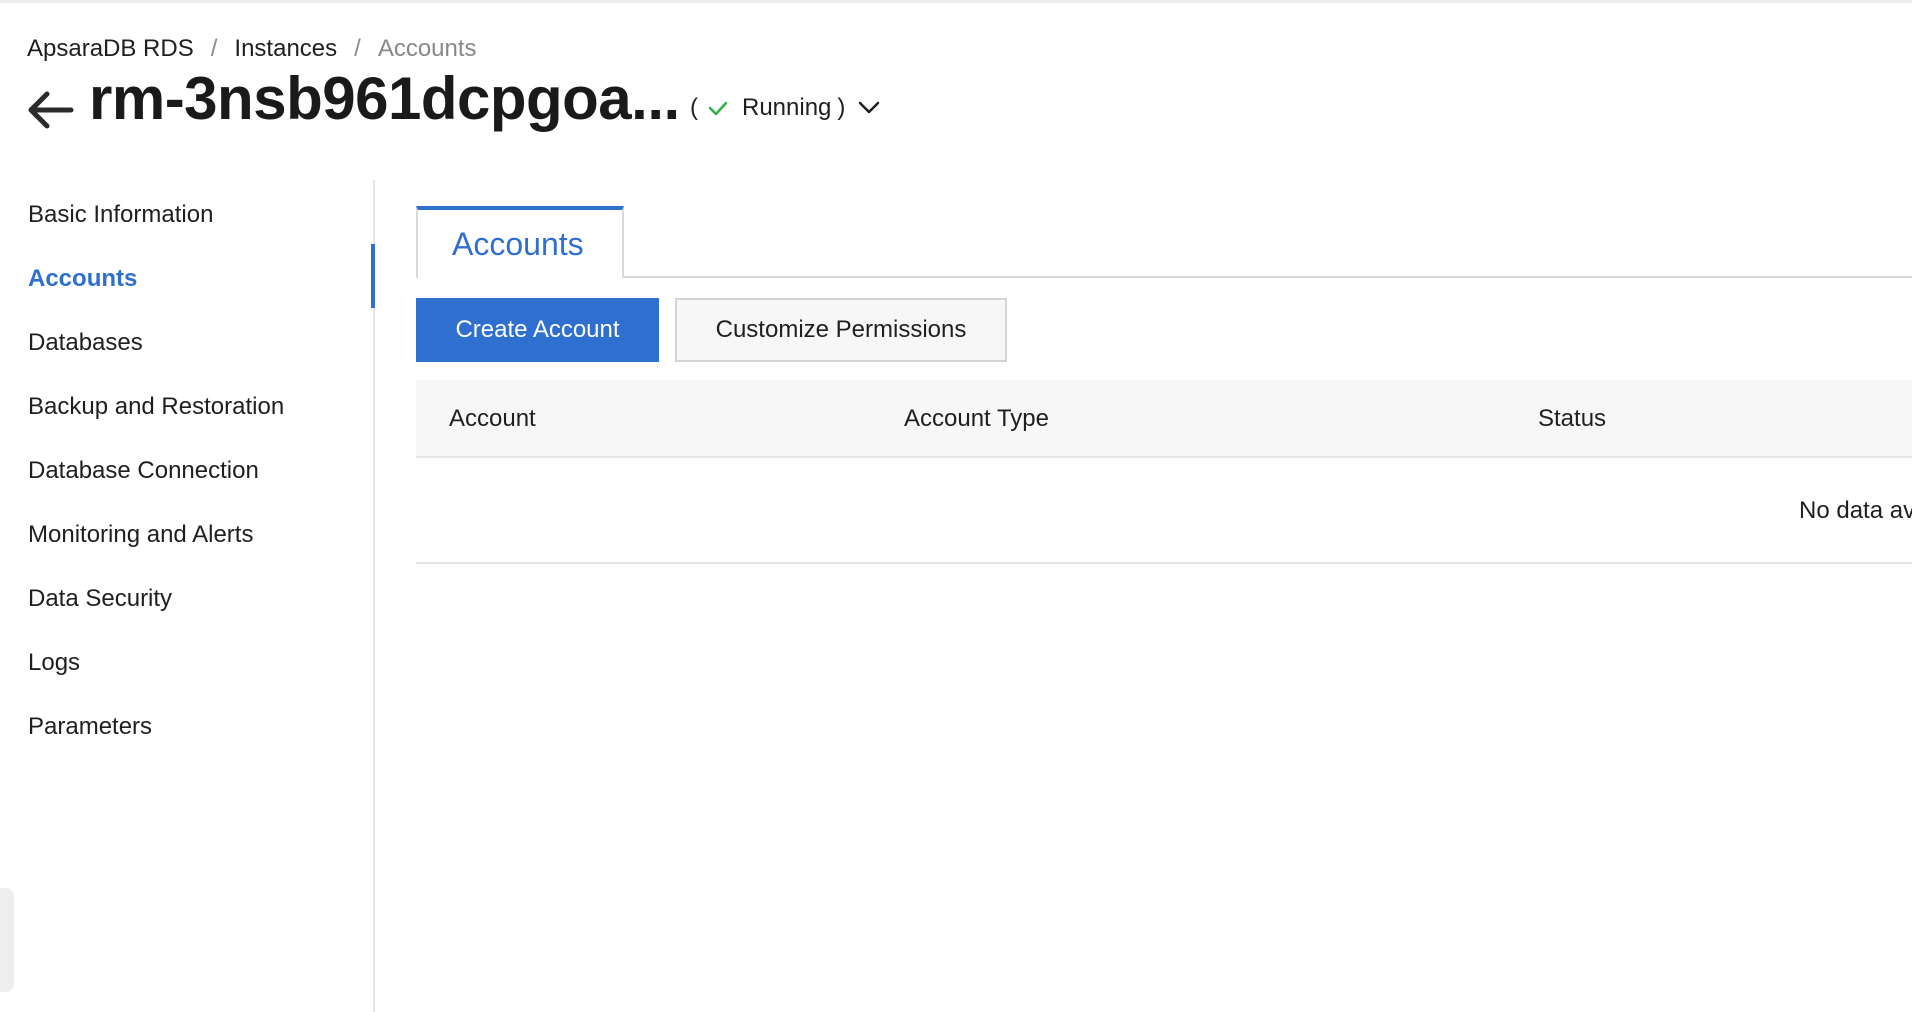  I want to click on sidebar-collapse-handle, so click(7, 940).